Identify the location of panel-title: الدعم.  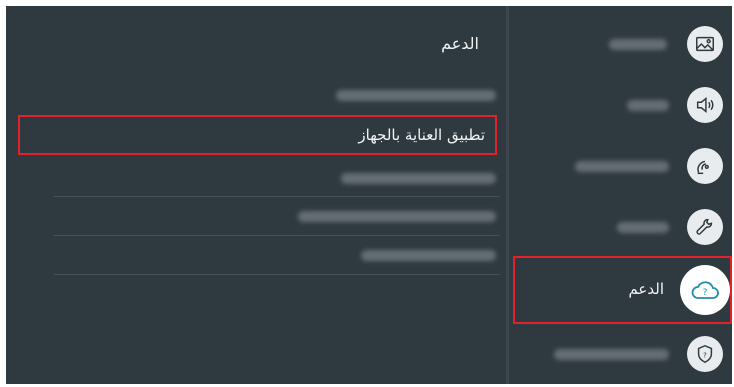
(460, 43).